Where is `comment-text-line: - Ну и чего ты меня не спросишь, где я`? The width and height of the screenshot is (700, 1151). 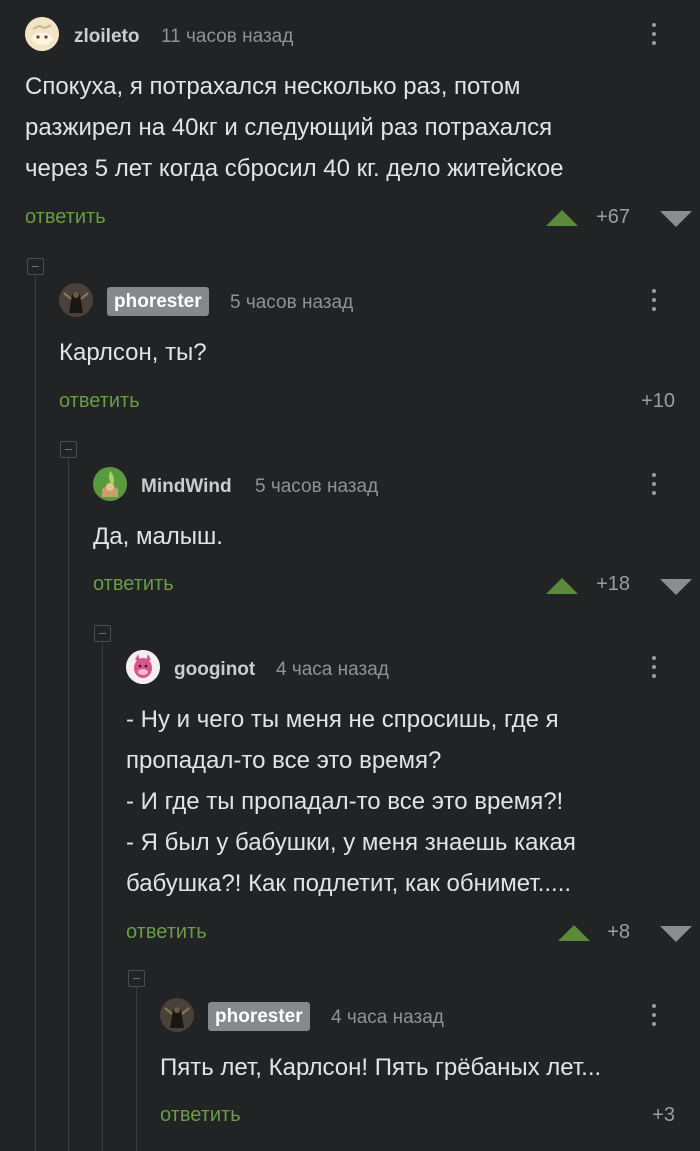
comment-text-line: - Ну и чего ты меня не спросишь, где я is located at coordinates (342, 719).